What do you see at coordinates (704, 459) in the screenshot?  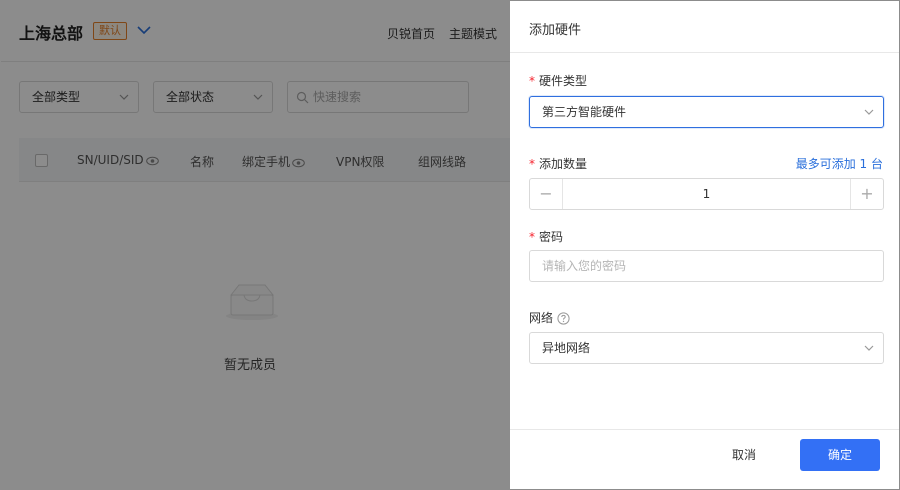 I see `drawer-footer: 取消 确定` at bounding box center [704, 459].